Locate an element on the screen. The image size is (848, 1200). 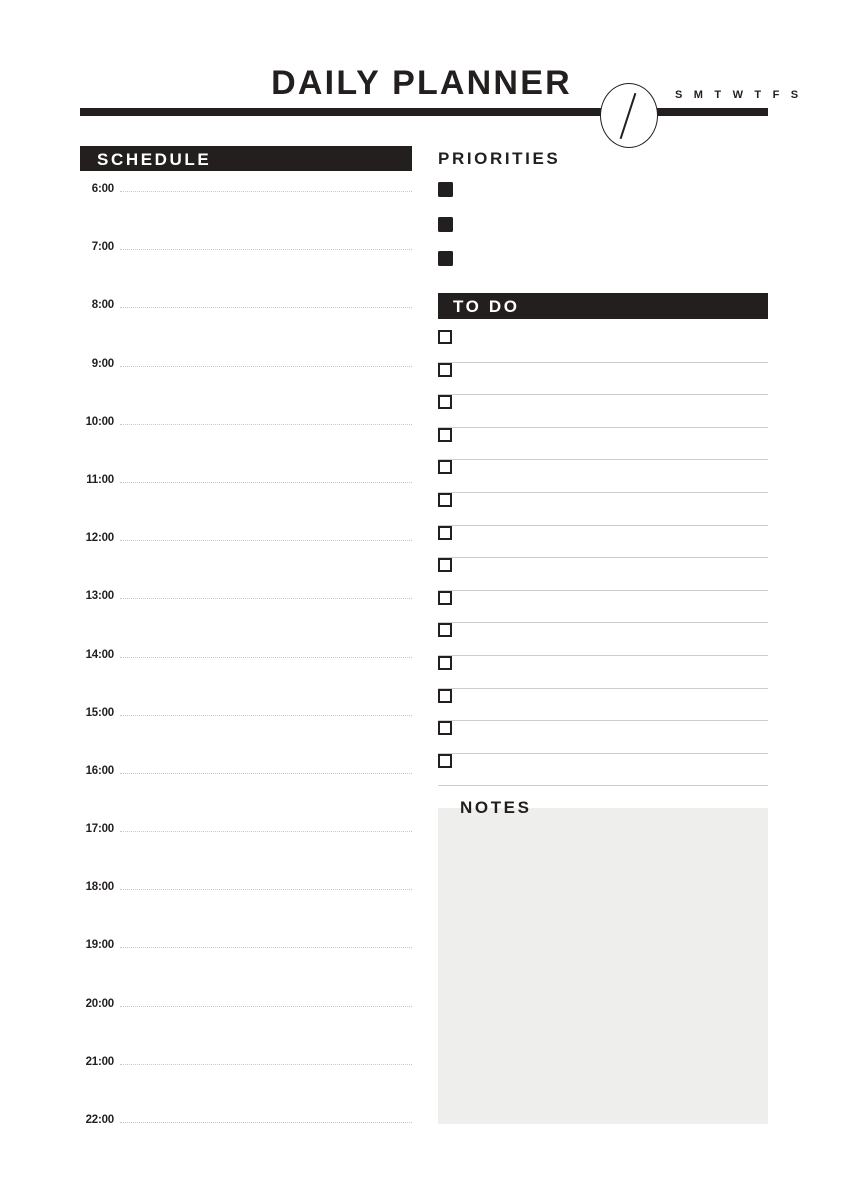
header-divider-rule is located at coordinates (424, 112).